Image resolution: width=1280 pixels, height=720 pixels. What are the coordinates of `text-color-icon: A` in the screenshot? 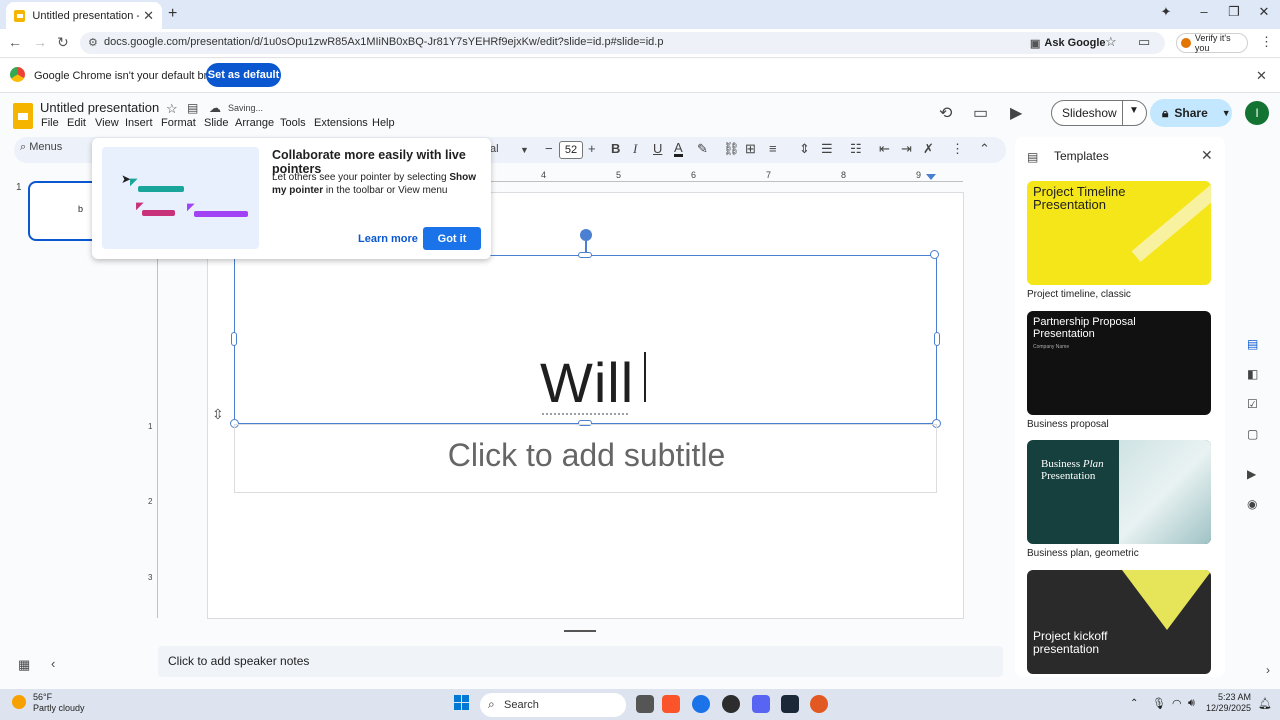 It's located at (678, 149).